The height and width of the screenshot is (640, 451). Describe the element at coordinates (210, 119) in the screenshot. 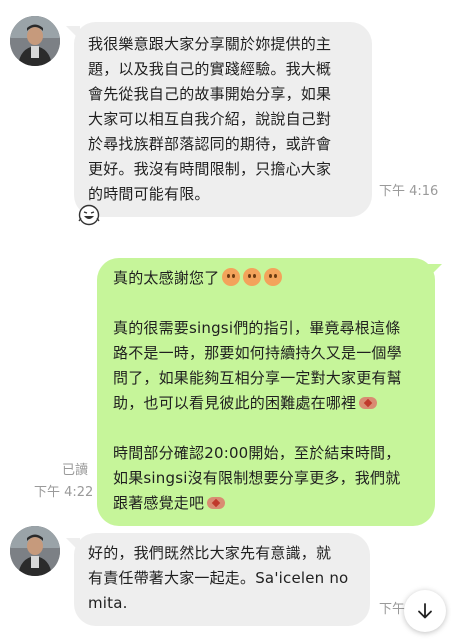

I see `message-text-line: 大家可以相互自我介紹，說說自己對` at that location.